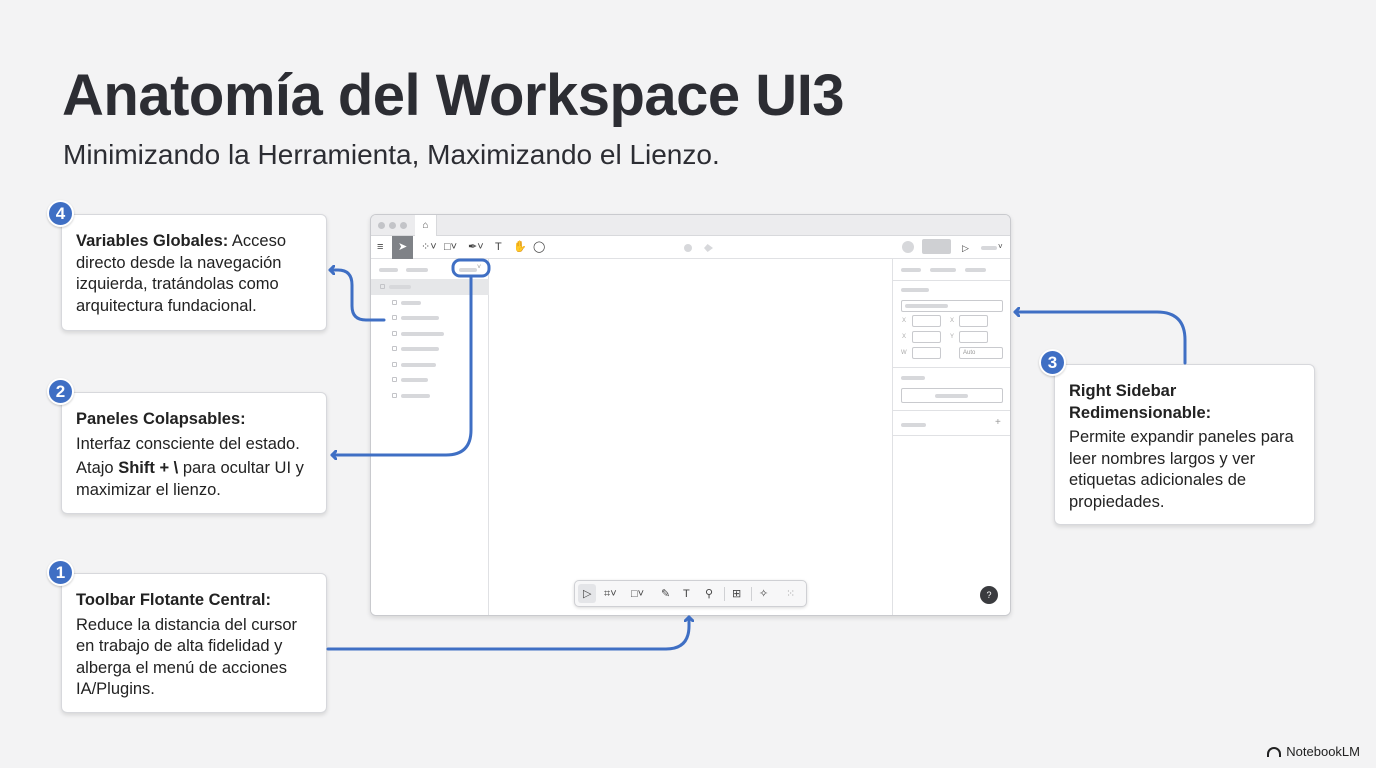  What do you see at coordinates (417, 270) in the screenshot?
I see `panel-tab-assets` at bounding box center [417, 270].